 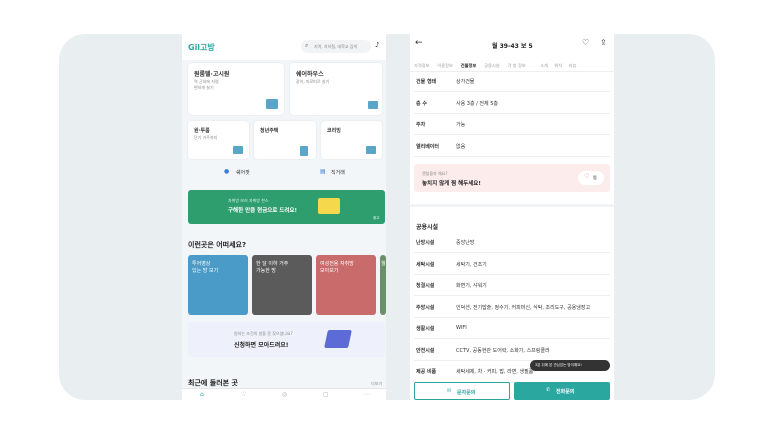 I want to click on row-value: 중앙난방, so click(x=465, y=243).